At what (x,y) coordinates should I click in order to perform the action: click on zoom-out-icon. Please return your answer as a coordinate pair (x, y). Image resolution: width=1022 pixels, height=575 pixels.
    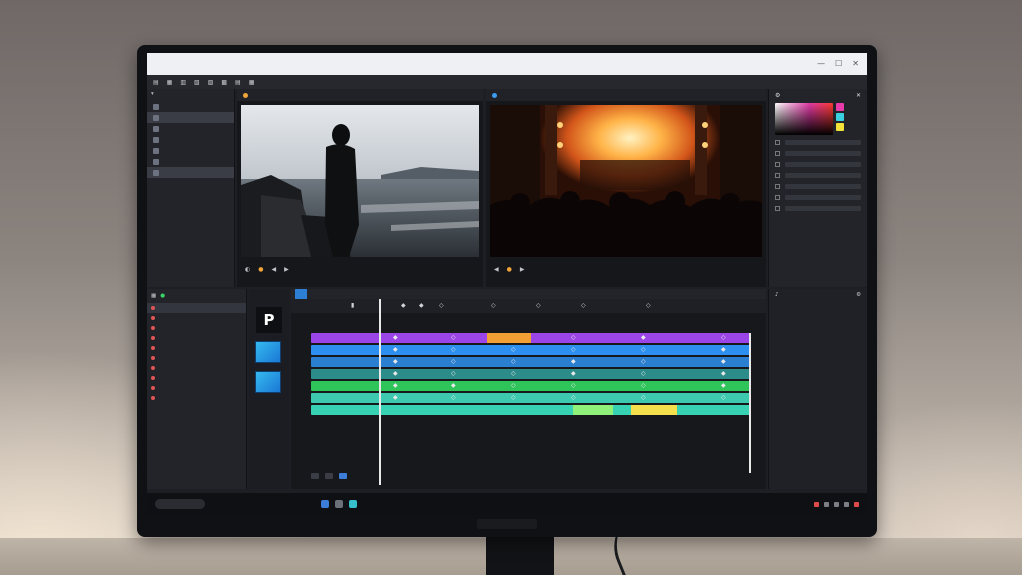
    Looking at the image, I should click on (315, 476).